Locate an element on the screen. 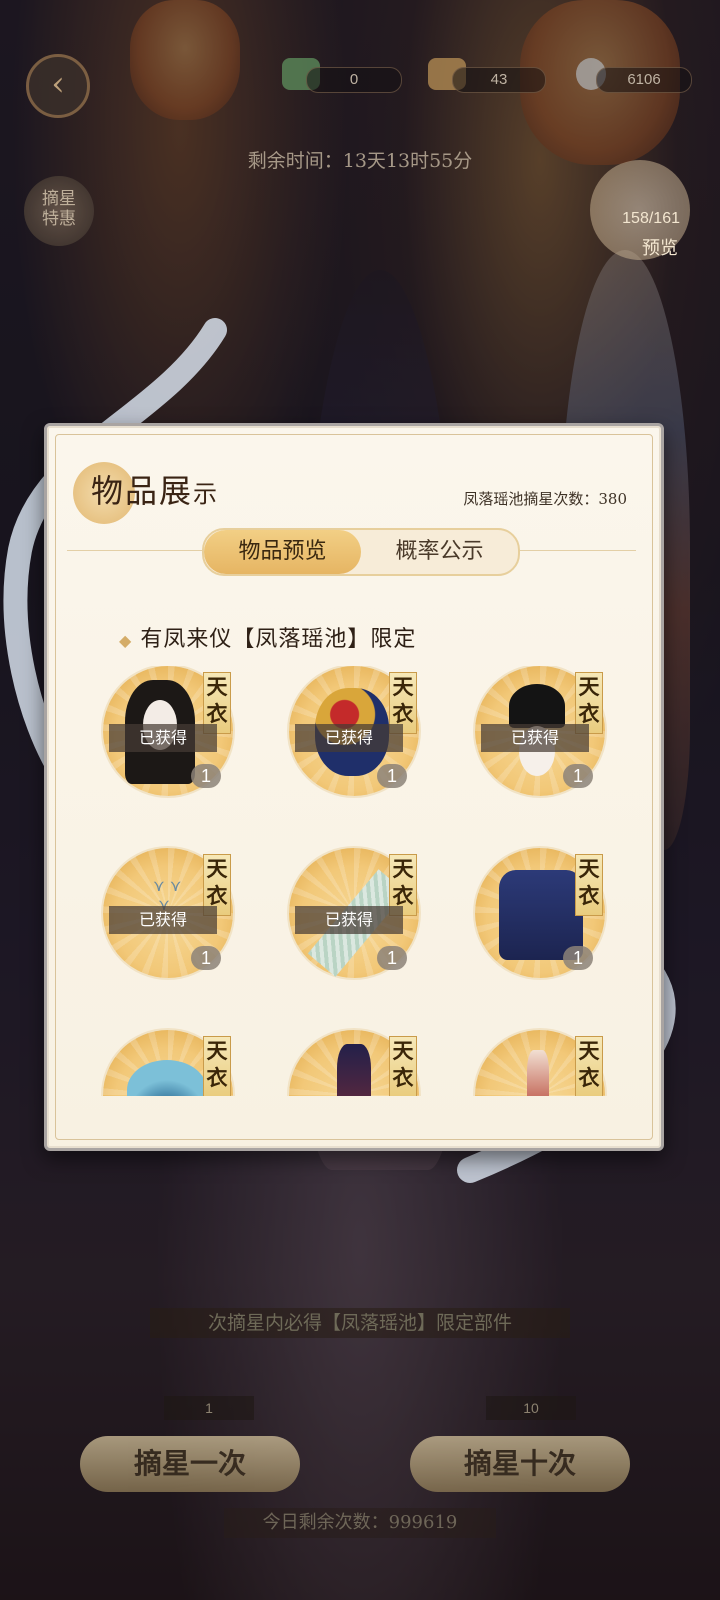 This screenshot has width=720, height=1600. item-jewel: 天 衣 已获得 1 is located at coordinates (354, 731).